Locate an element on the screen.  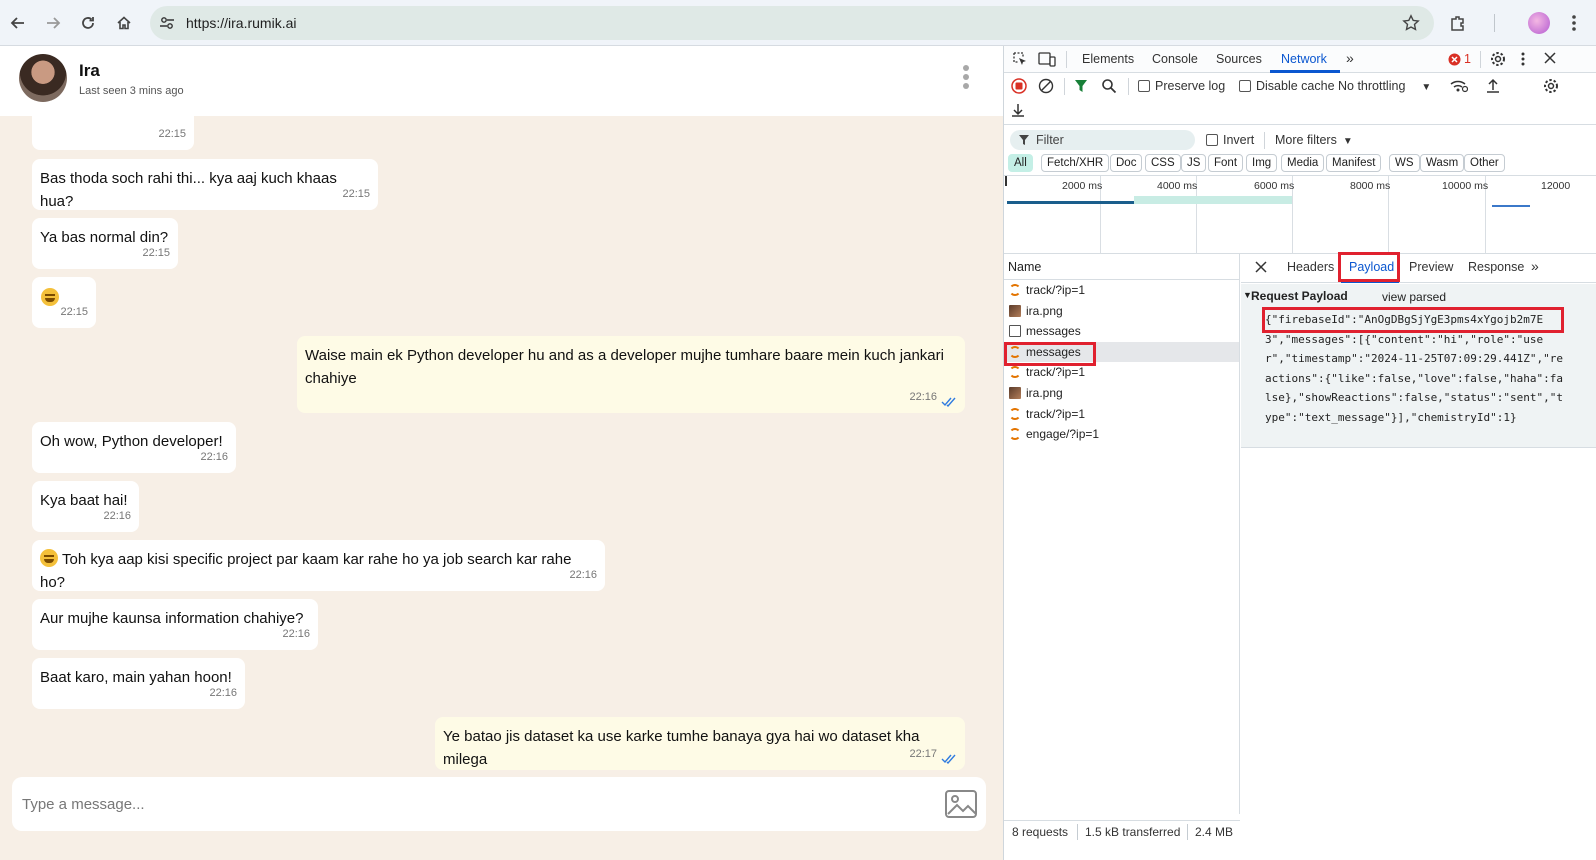
profile-avatar is located at coordinates (1539, 23).